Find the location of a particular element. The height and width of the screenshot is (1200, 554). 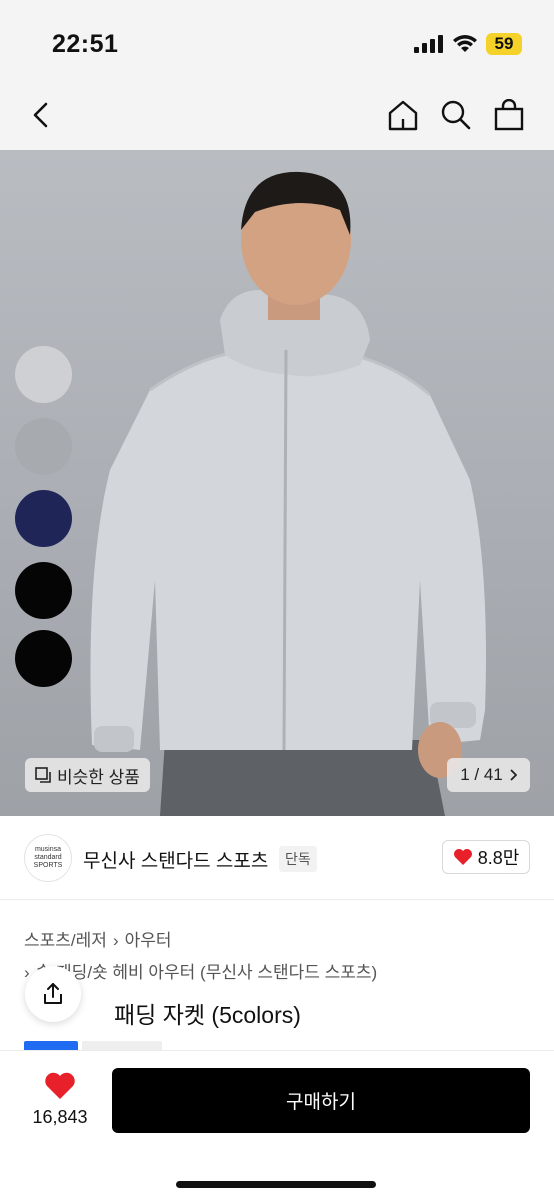

share-button is located at coordinates (53, 994).